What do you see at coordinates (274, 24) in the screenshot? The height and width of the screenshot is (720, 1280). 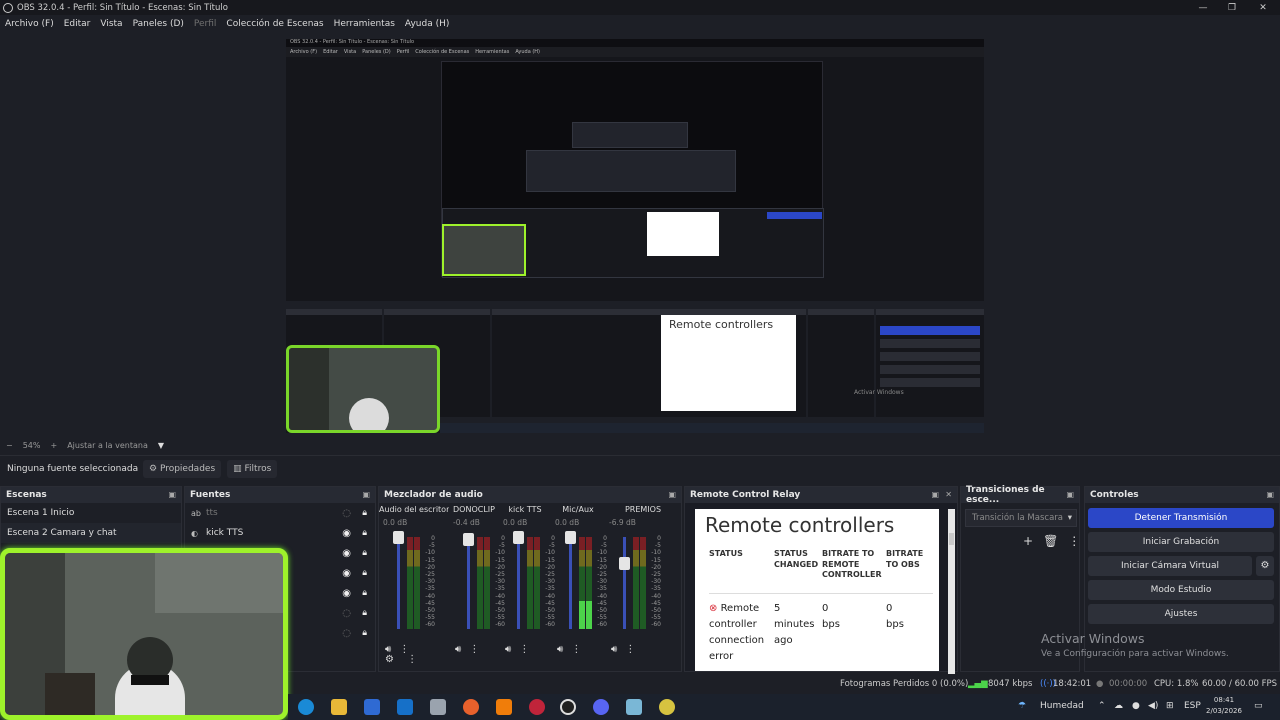 I see `menu-scene-collection: Colección de Escenas` at bounding box center [274, 24].